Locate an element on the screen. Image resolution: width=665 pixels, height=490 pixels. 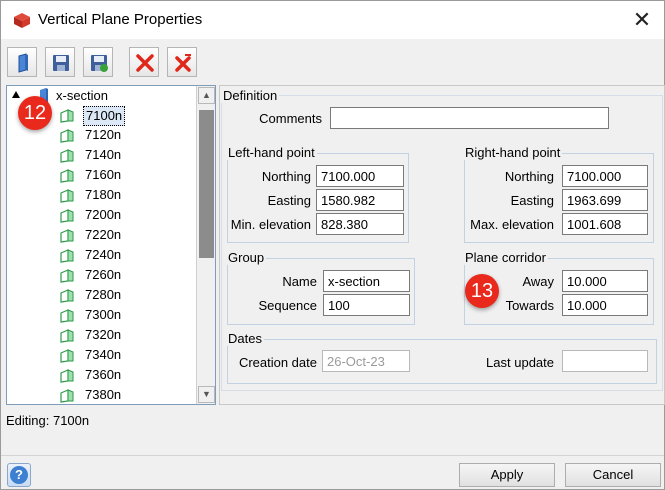
tree-item: 7260n is located at coordinates (99, 276).